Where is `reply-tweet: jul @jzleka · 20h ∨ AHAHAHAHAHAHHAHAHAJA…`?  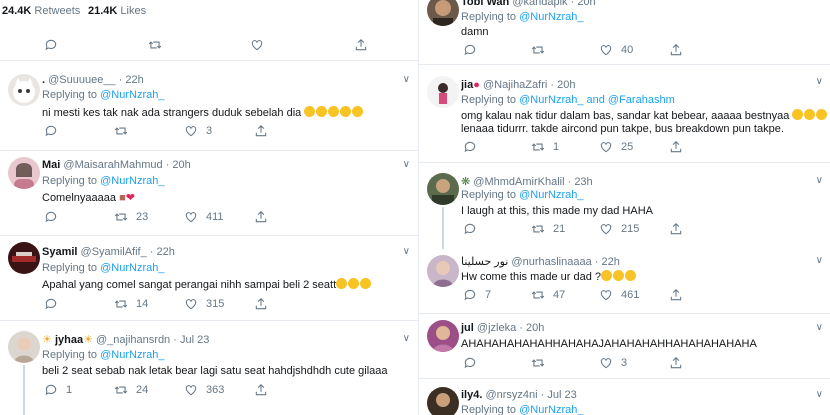 reply-tweet: jul @jzleka · 20h ∨ AHAHAHAHAHAHHAHAHAJA… is located at coordinates (624, 346).